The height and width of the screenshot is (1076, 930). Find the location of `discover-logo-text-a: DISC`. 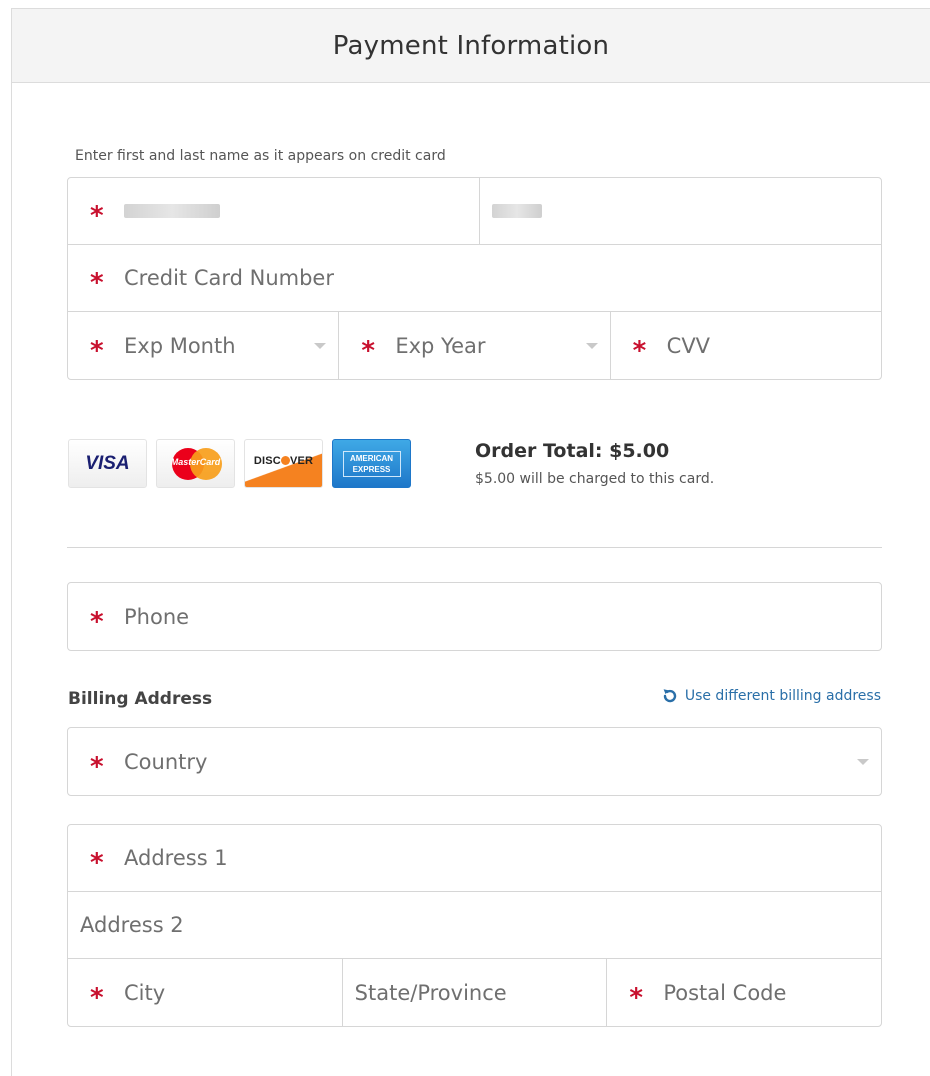

discover-logo-text-a: DISC is located at coordinates (267, 460).